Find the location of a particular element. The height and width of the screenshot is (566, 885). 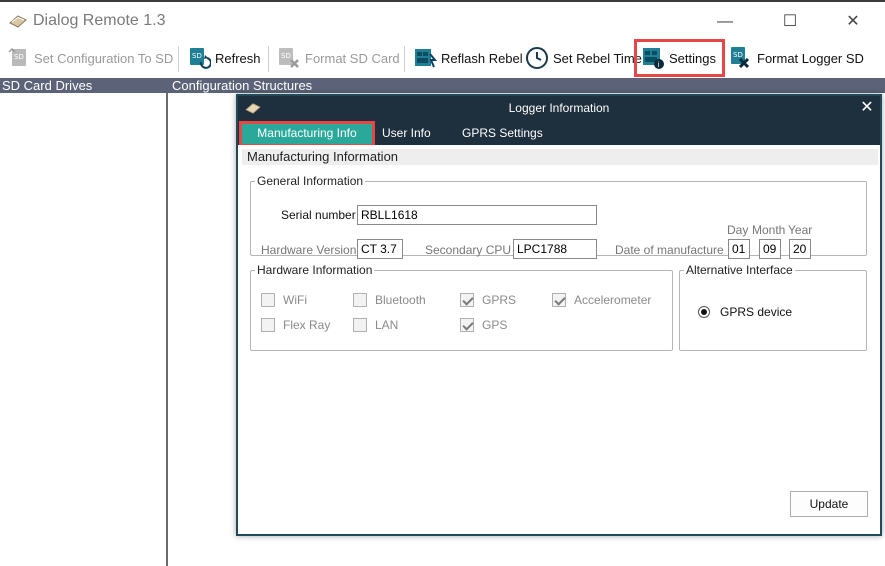

update-button: Update is located at coordinates (829, 504).